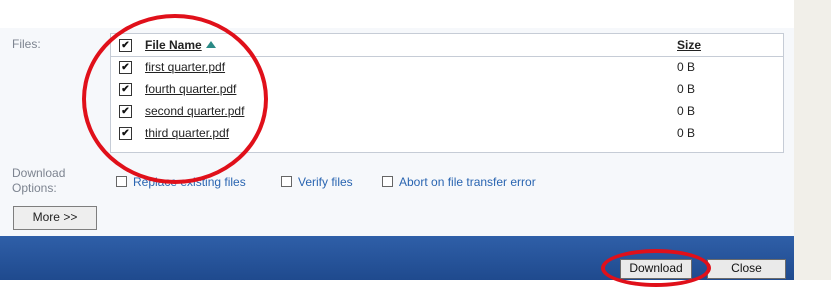 Image resolution: width=831 pixels, height=287 pixels. What do you see at coordinates (125, 45) in the screenshot?
I see `select-all-checkbox: ✔` at bounding box center [125, 45].